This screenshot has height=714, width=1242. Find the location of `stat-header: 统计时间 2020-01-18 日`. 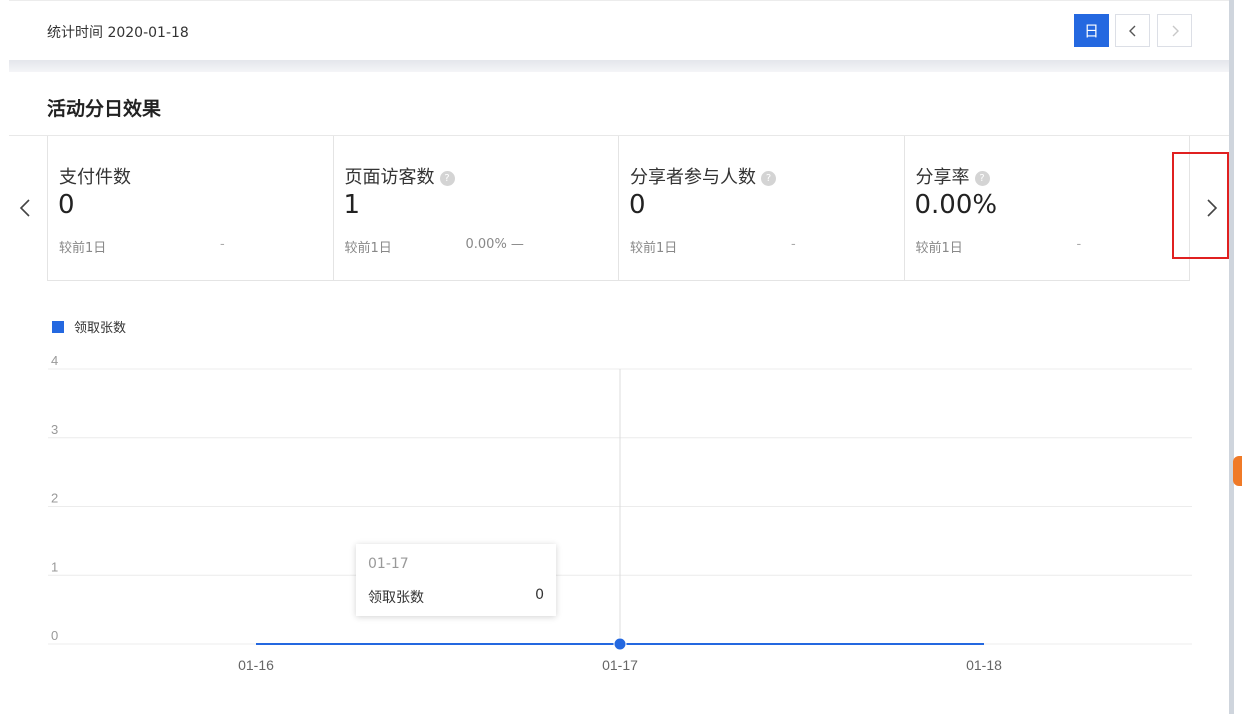

stat-header: 统计时间 2020-01-18 日 is located at coordinates (619, 30).